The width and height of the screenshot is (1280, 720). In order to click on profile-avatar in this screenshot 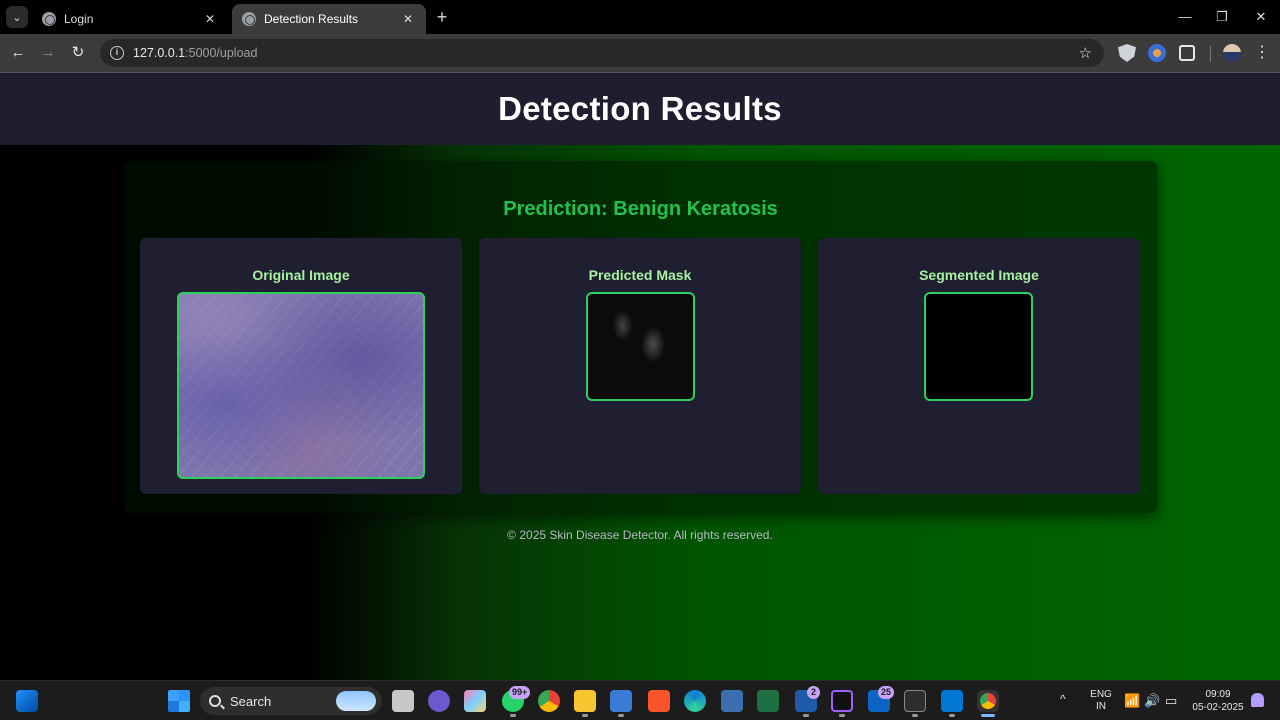, I will do `click(1232, 53)`.